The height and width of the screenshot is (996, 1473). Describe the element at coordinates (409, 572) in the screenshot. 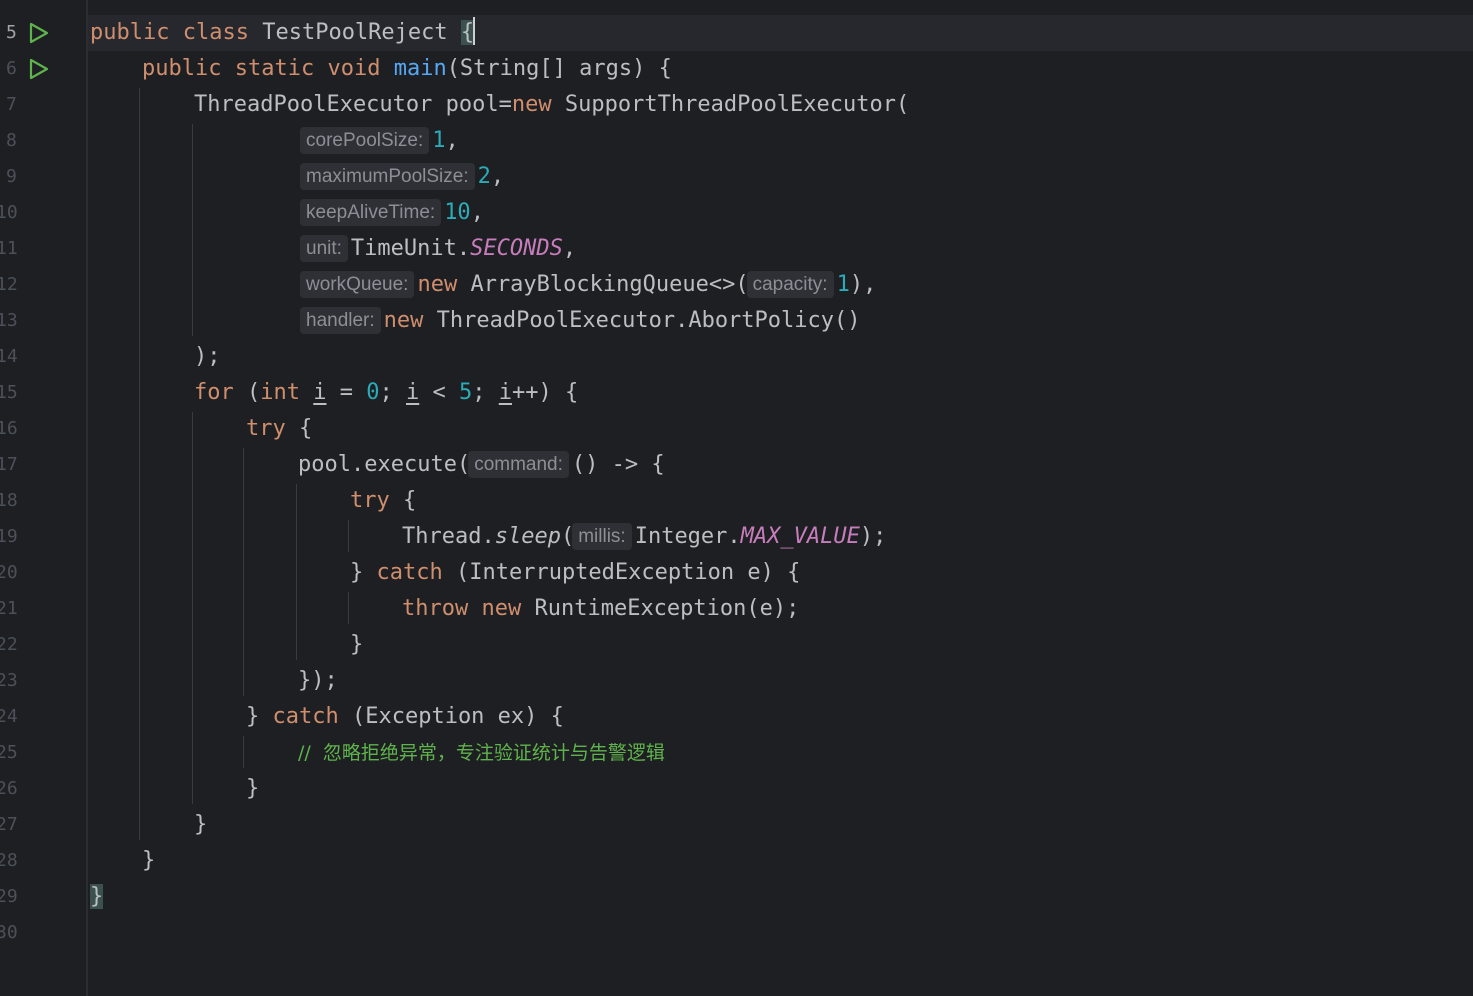

I see `keyword: catch` at that location.